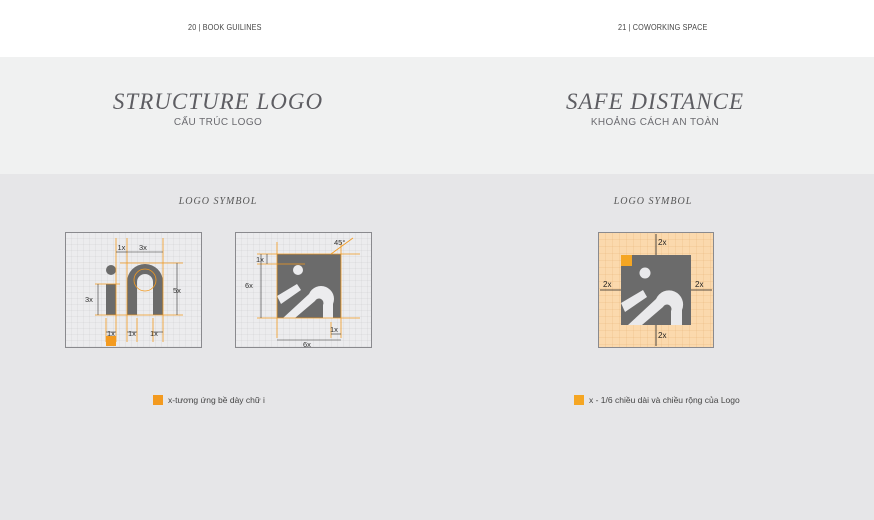 The height and width of the screenshot is (520, 874). Describe the element at coordinates (662, 242) in the screenshot. I see `safe-top-label: 2x` at that location.